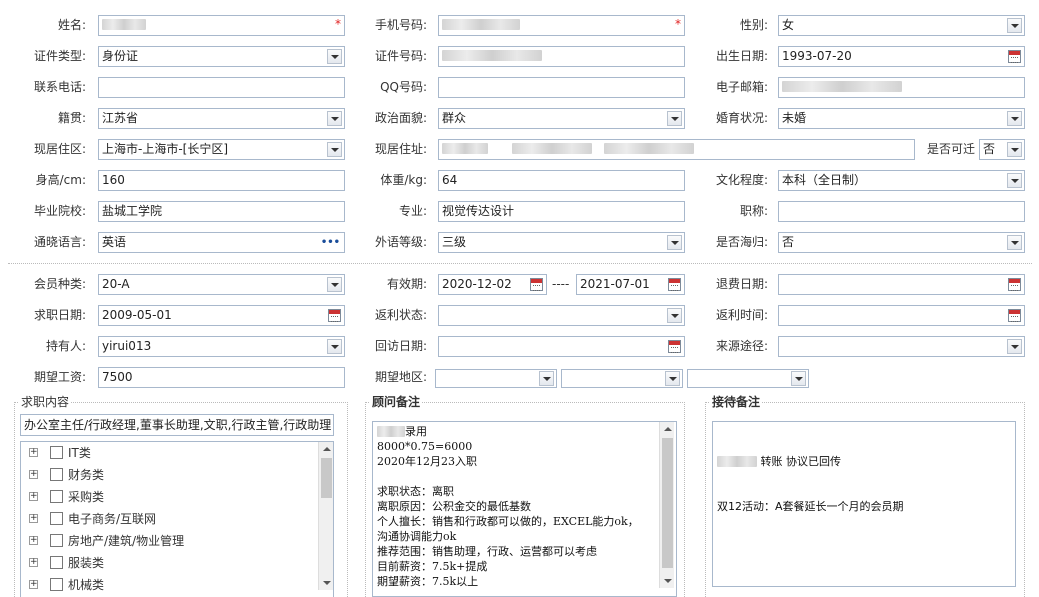 The image size is (1039, 597). What do you see at coordinates (165, 149) in the screenshot?
I see `residence-area-value: 上海市-上海市-[长宁区]` at bounding box center [165, 149].